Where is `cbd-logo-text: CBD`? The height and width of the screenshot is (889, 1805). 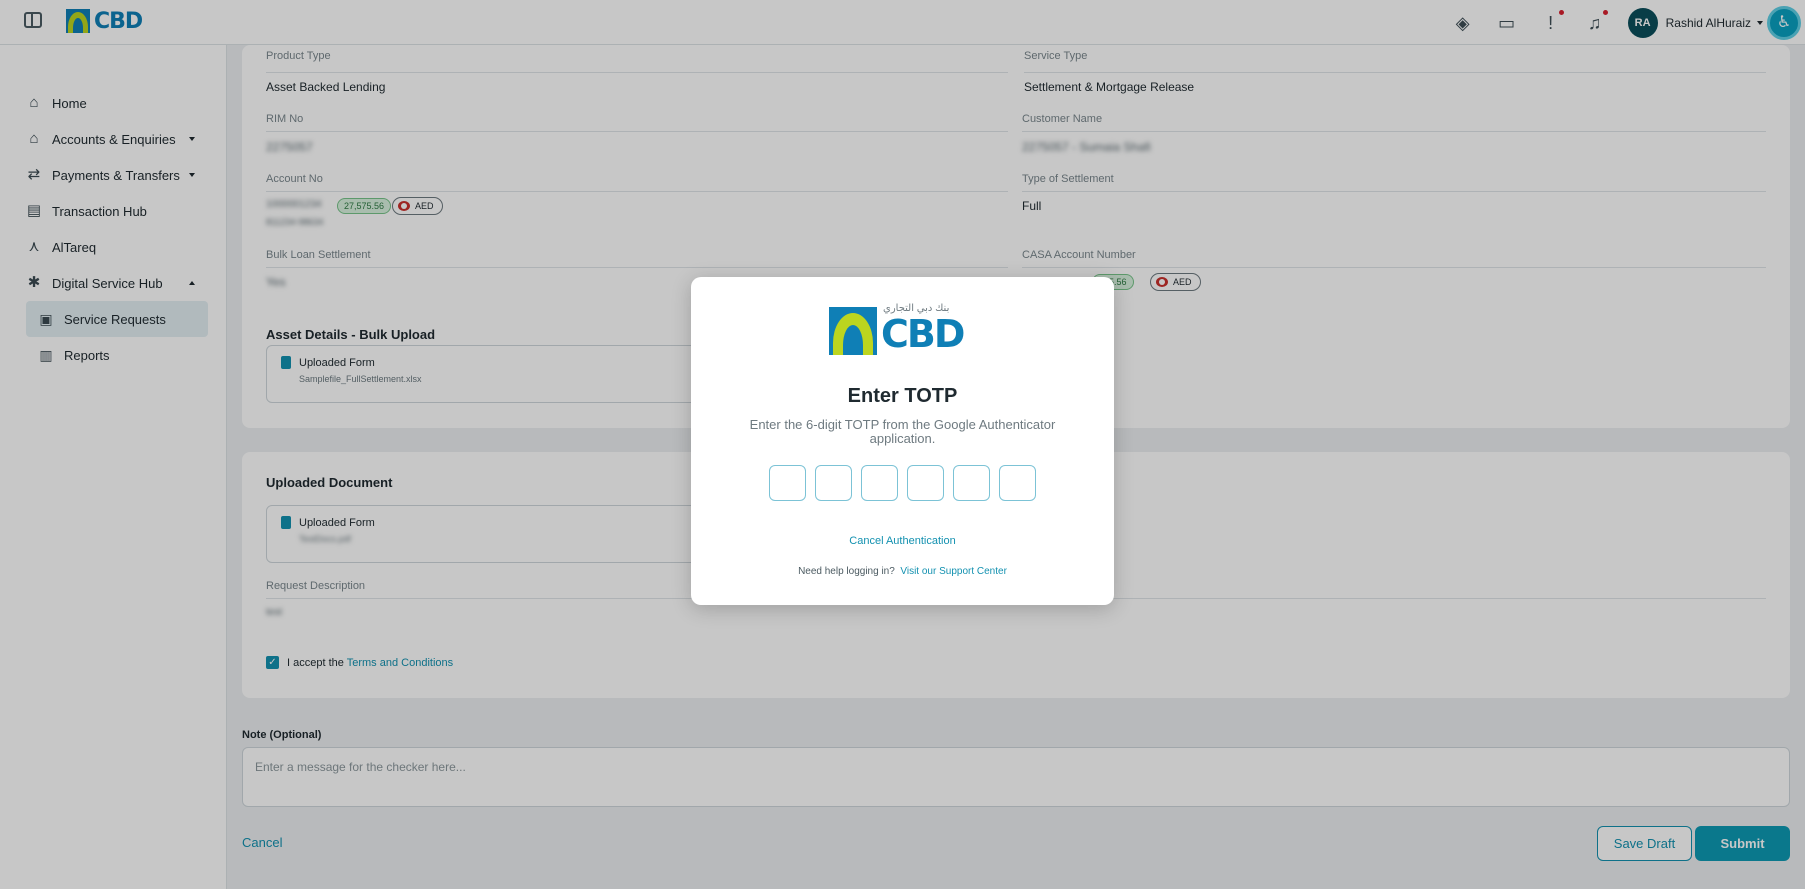
cbd-logo-text: CBD is located at coordinates (923, 334).